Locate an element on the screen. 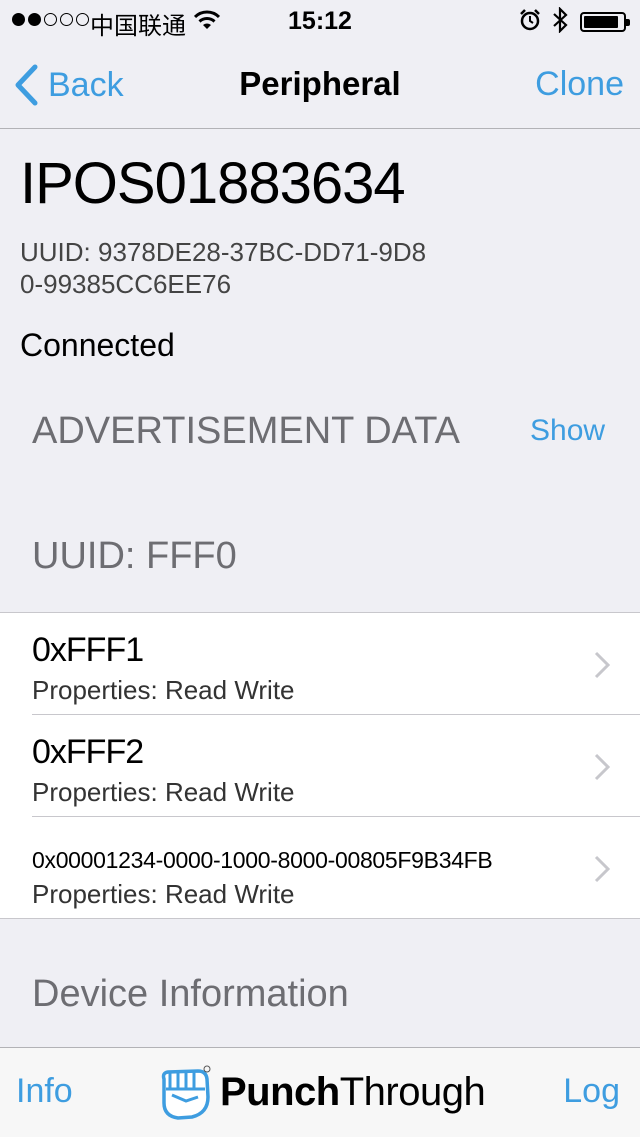 The image size is (640, 1137). bottom-toolbar: Info PunchThrough Log is located at coordinates (320, 1092).